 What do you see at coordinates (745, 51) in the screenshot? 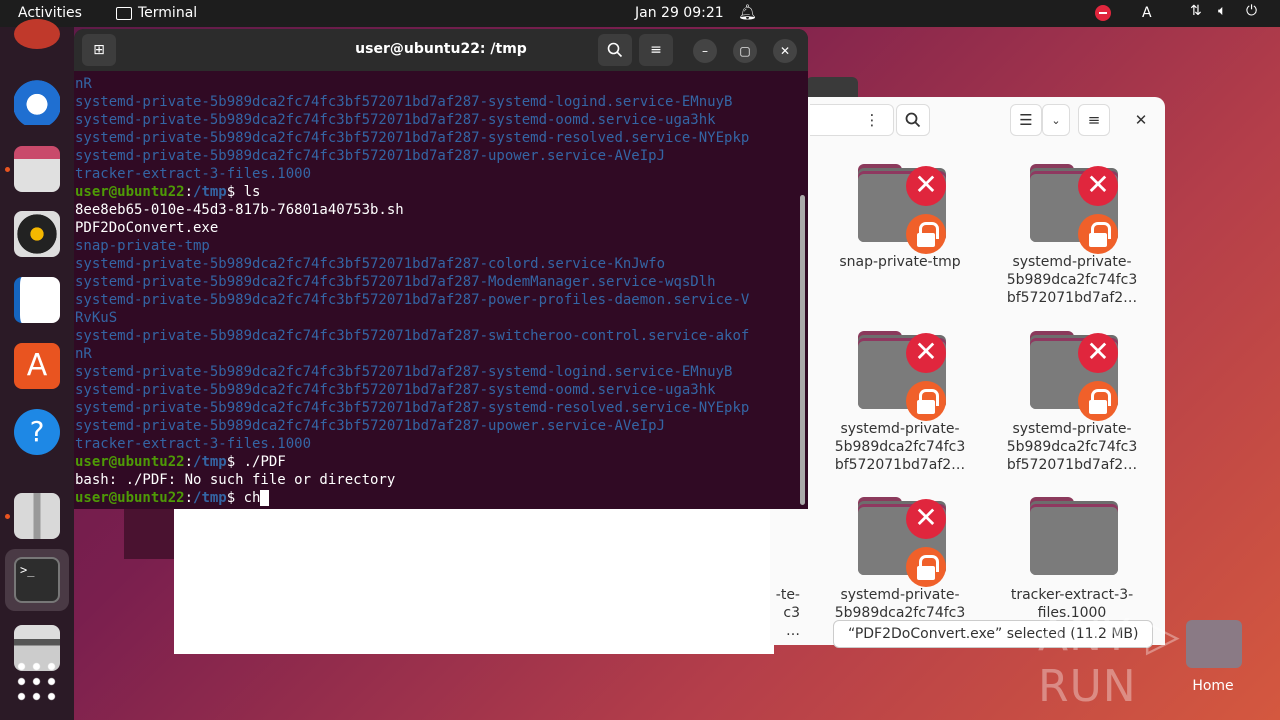
I see `maximize-icon: ▢` at bounding box center [745, 51].